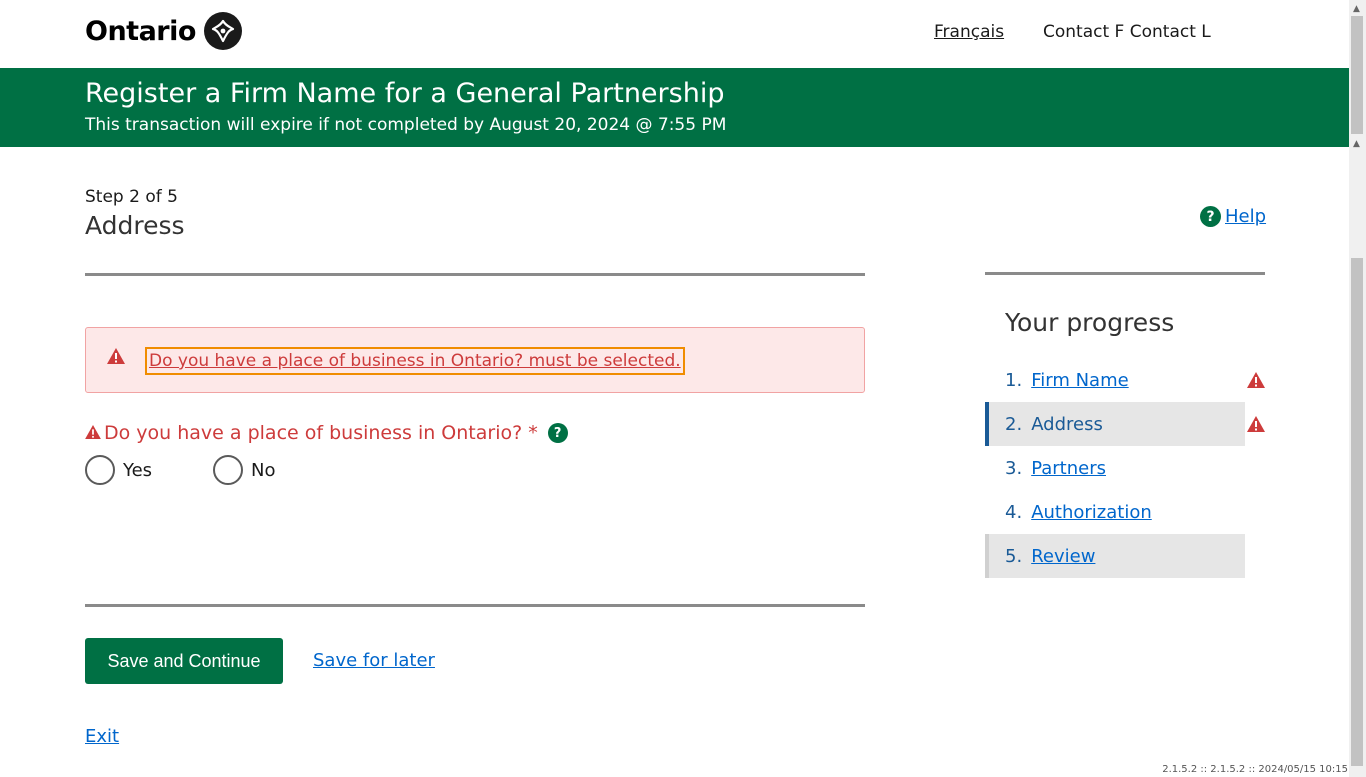 The image size is (1366, 777). What do you see at coordinates (1245, 216) in the screenshot?
I see `help-label: Help` at bounding box center [1245, 216].